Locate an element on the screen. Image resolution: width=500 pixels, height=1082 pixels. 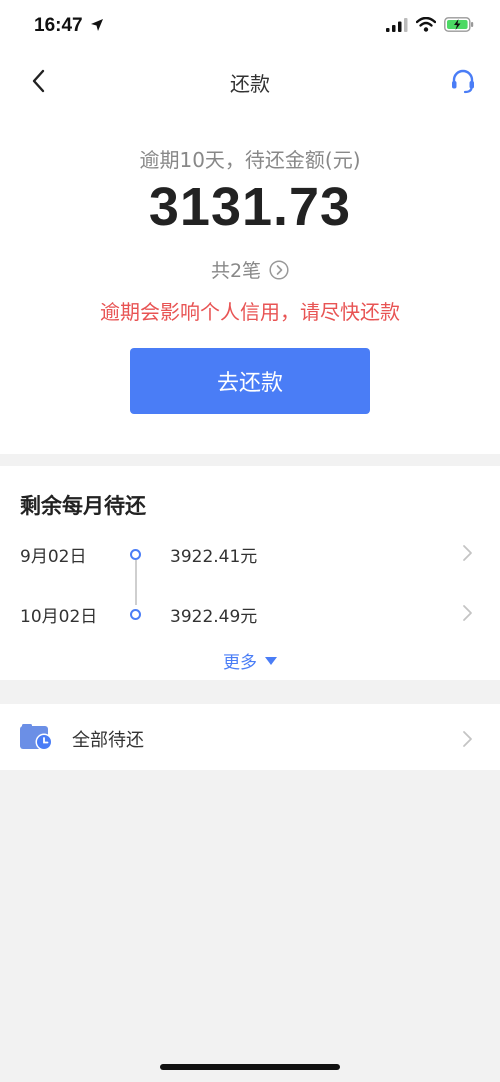
installment-row: 10月02日 3922.49元 is located at coordinates (250, 614).